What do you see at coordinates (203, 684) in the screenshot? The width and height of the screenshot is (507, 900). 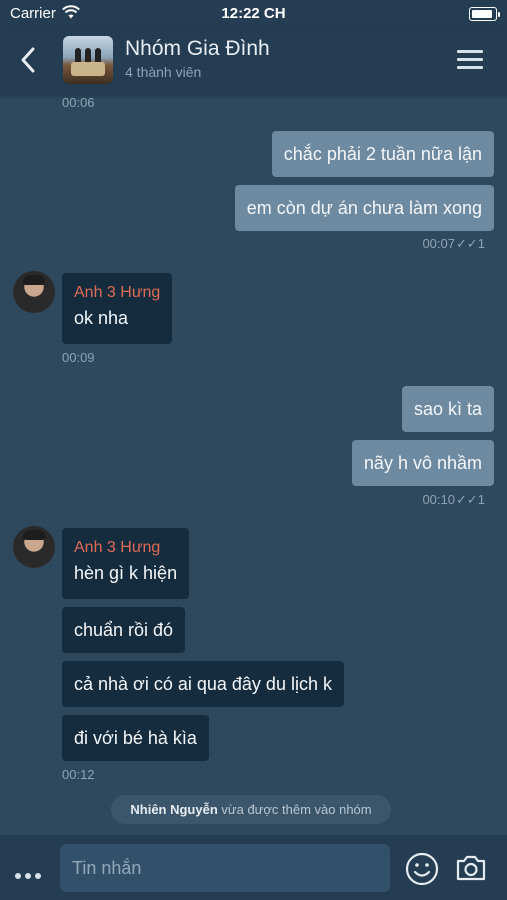 I see `incoming-message: cả nhà ơi có ai qua đây du lịch k` at bounding box center [203, 684].